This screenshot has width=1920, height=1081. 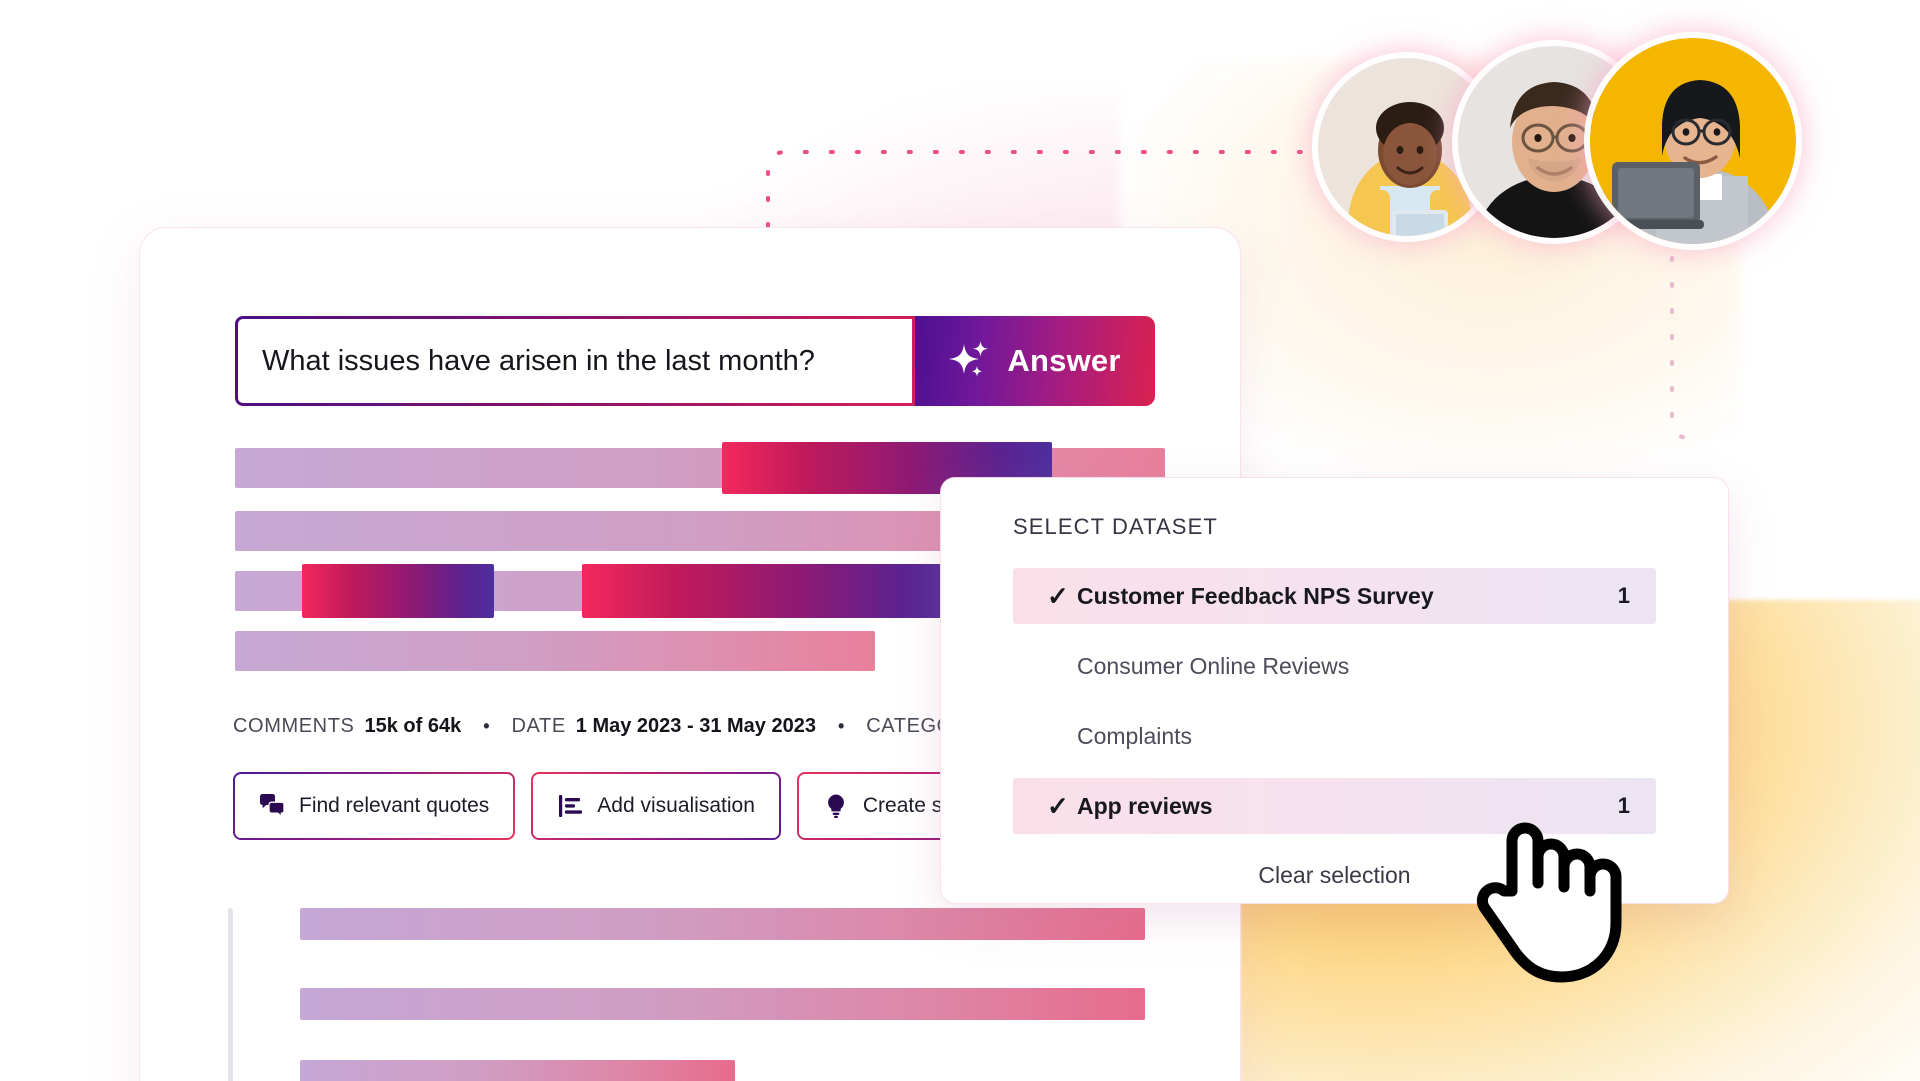 What do you see at coordinates (1554, 890) in the screenshot?
I see `hand-pointer-cursor` at bounding box center [1554, 890].